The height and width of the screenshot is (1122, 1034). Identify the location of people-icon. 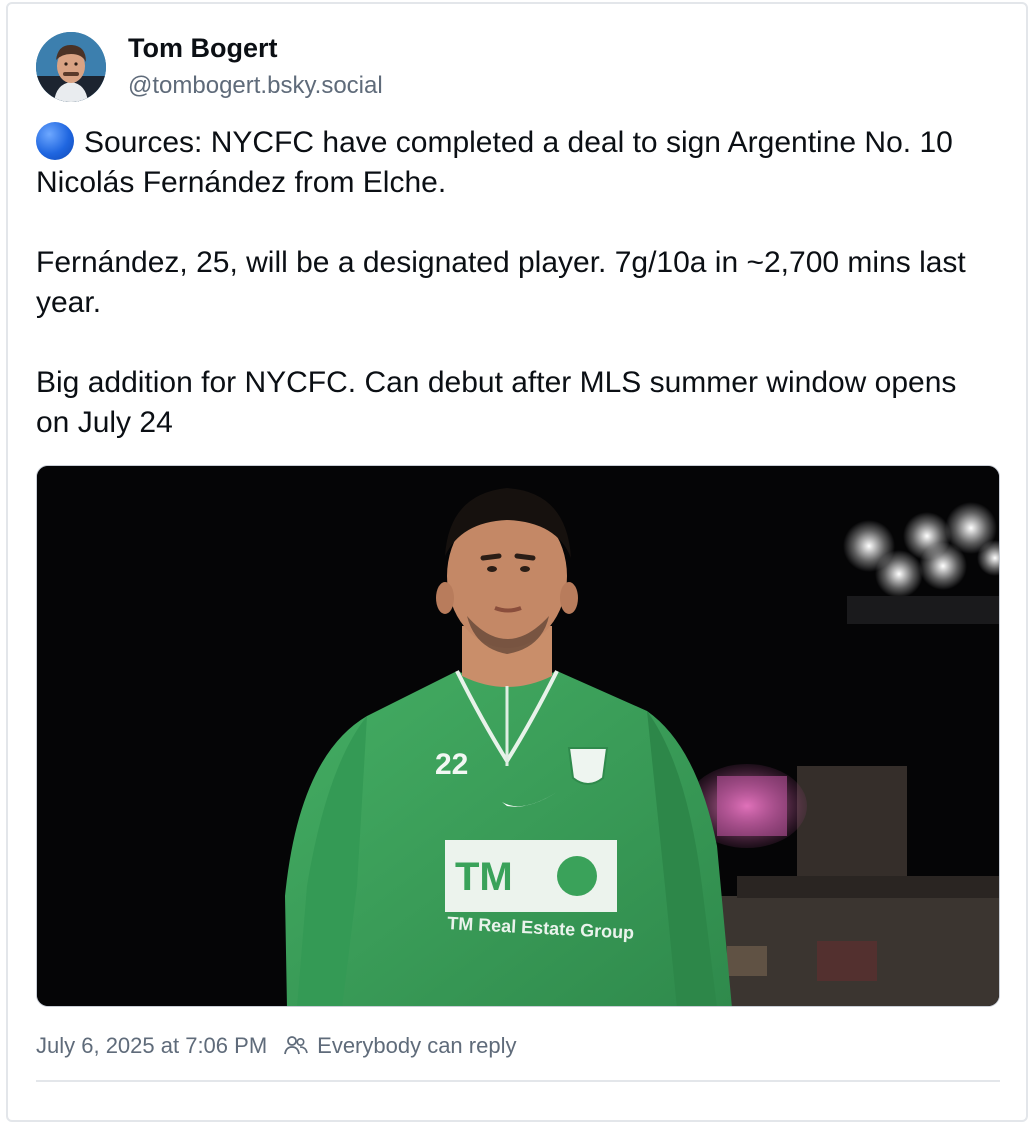
(296, 1045).